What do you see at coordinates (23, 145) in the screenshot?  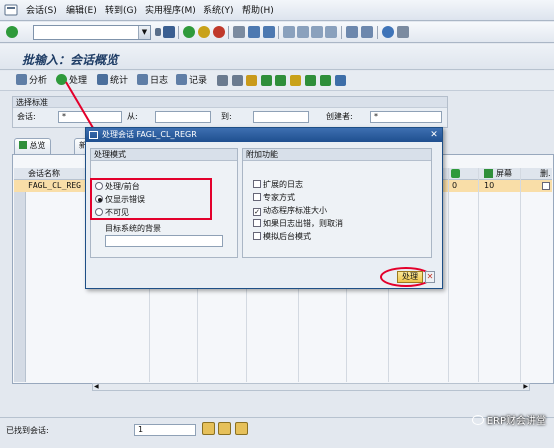 I see `overview-icon` at bounding box center [23, 145].